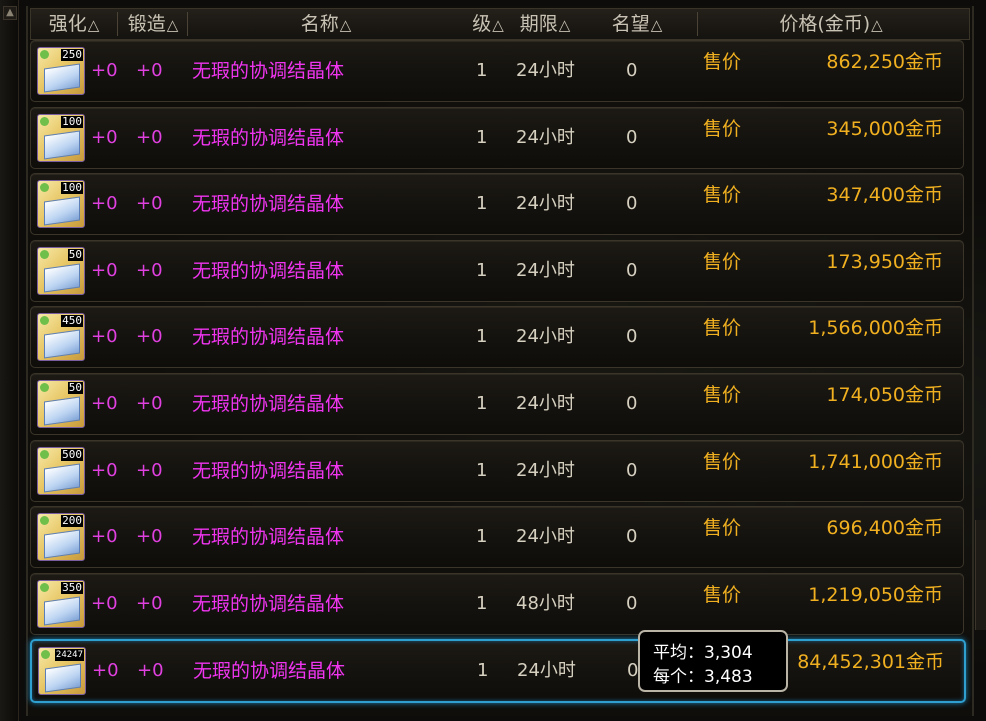 Image resolution: width=986 pixels, height=721 pixels. What do you see at coordinates (72, 520) in the screenshot?
I see `stack-quantity: 200` at bounding box center [72, 520].